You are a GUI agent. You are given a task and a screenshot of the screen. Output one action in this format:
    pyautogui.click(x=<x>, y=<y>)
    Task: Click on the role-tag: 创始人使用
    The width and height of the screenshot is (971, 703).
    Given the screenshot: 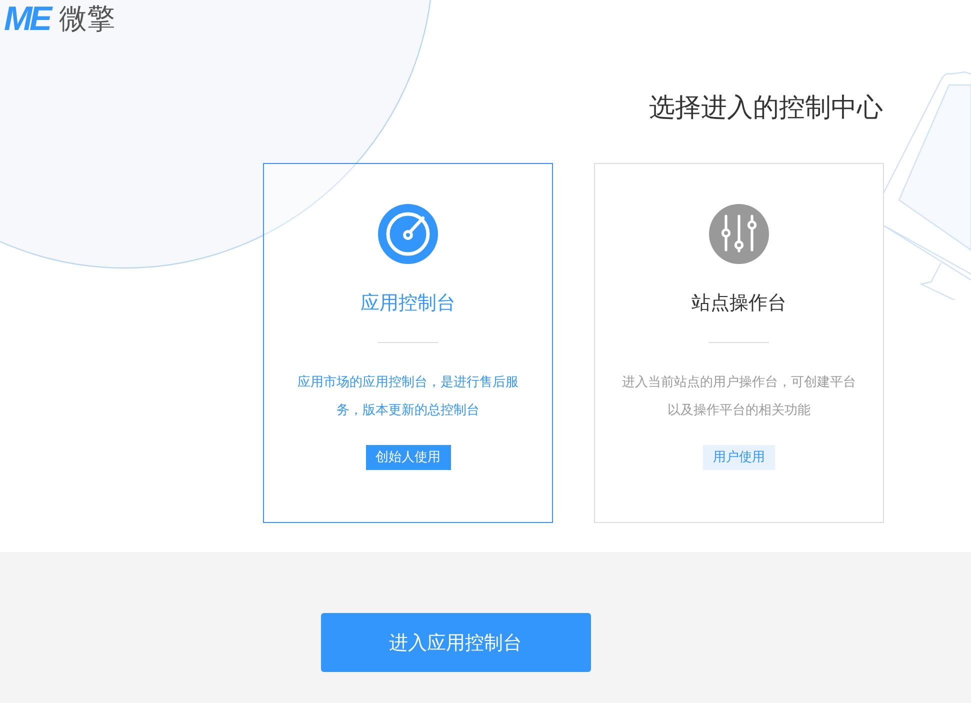 What is the action you would take?
    pyautogui.click(x=408, y=457)
    